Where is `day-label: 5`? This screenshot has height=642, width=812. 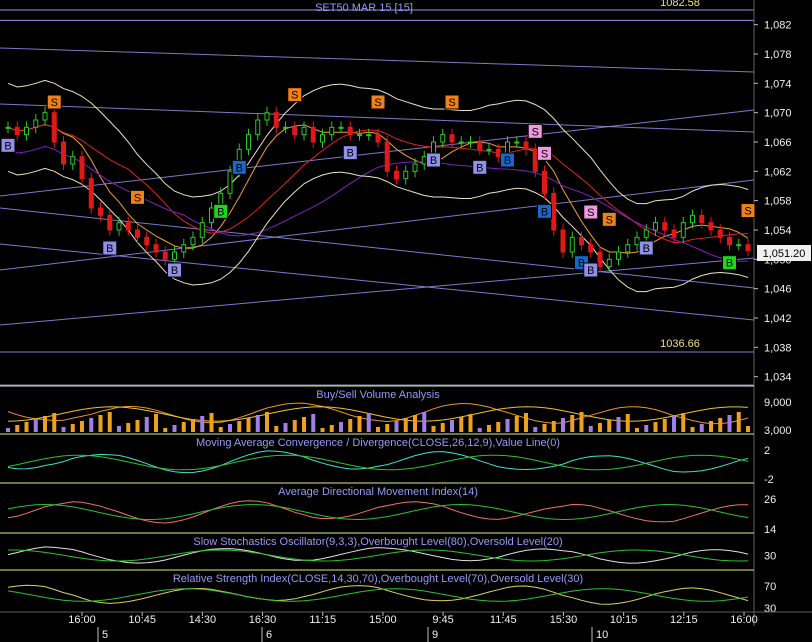
day-label: 5 is located at coordinates (105, 635).